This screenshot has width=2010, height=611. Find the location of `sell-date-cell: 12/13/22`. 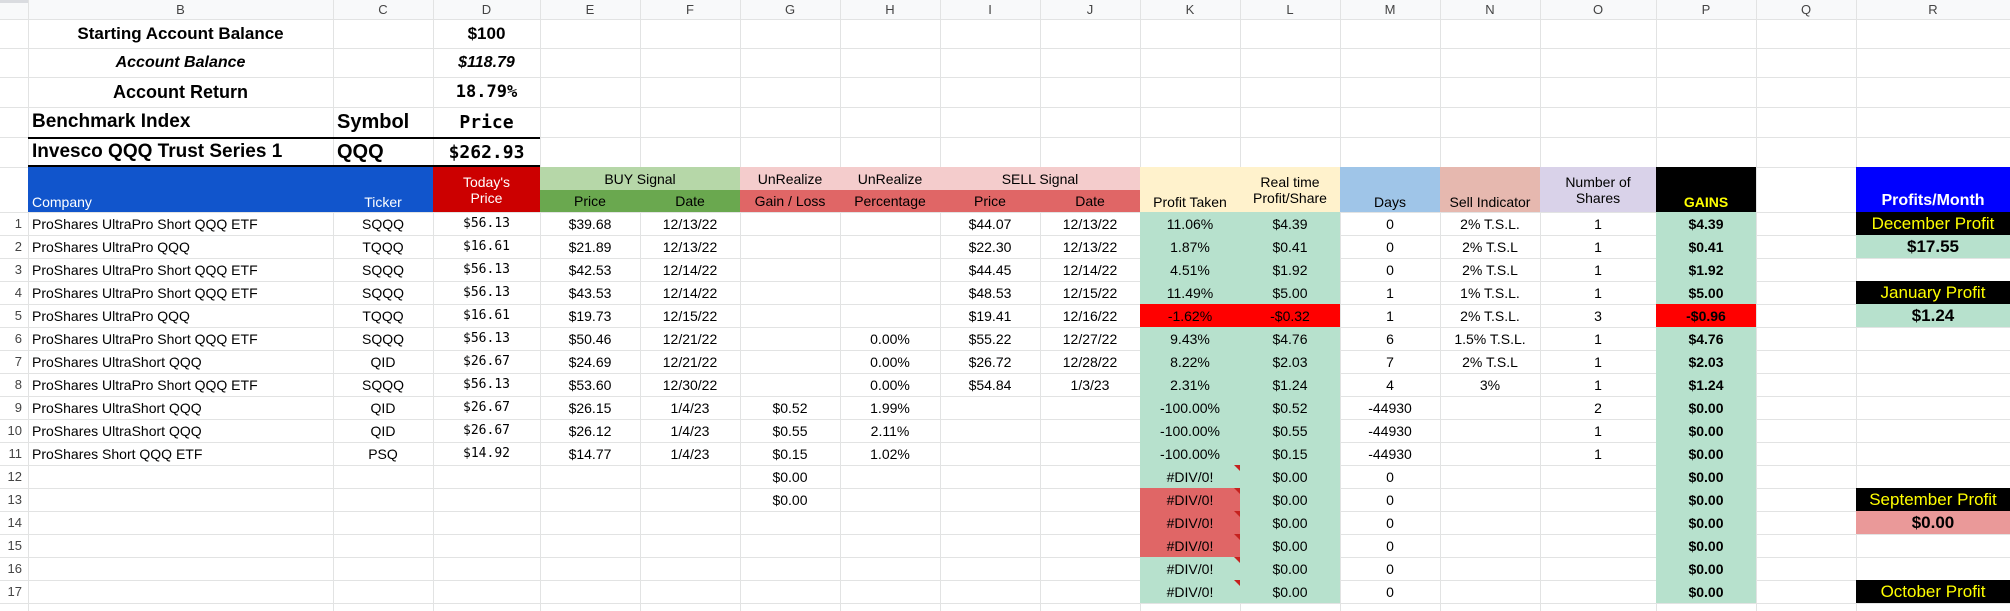

sell-date-cell: 12/13/22 is located at coordinates (1090, 246).